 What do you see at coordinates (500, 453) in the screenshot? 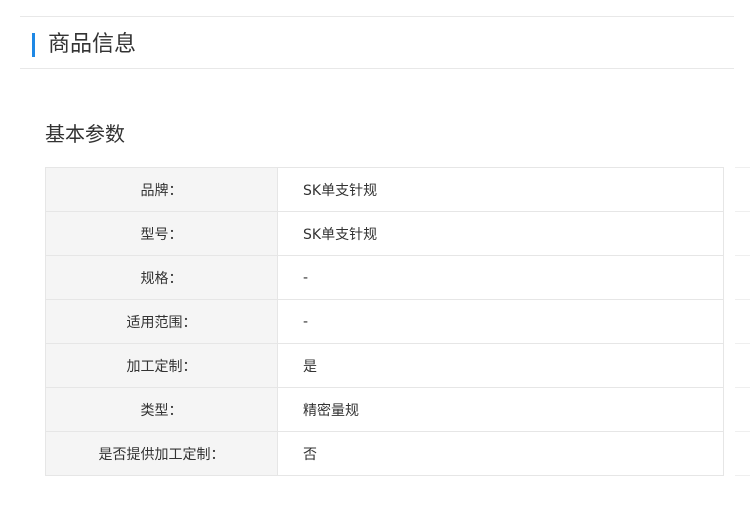
I see `parameter-value: 否` at bounding box center [500, 453].